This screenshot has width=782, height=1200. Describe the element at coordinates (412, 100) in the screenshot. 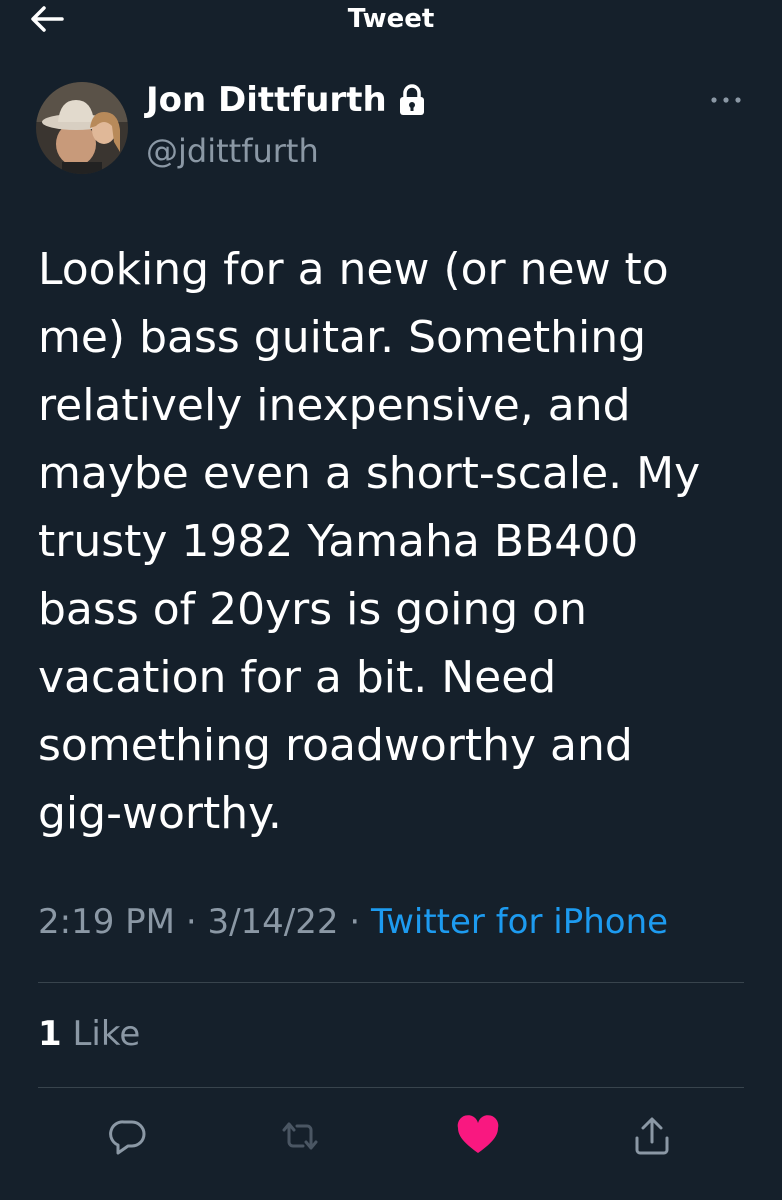

I see `lock-icon` at that location.